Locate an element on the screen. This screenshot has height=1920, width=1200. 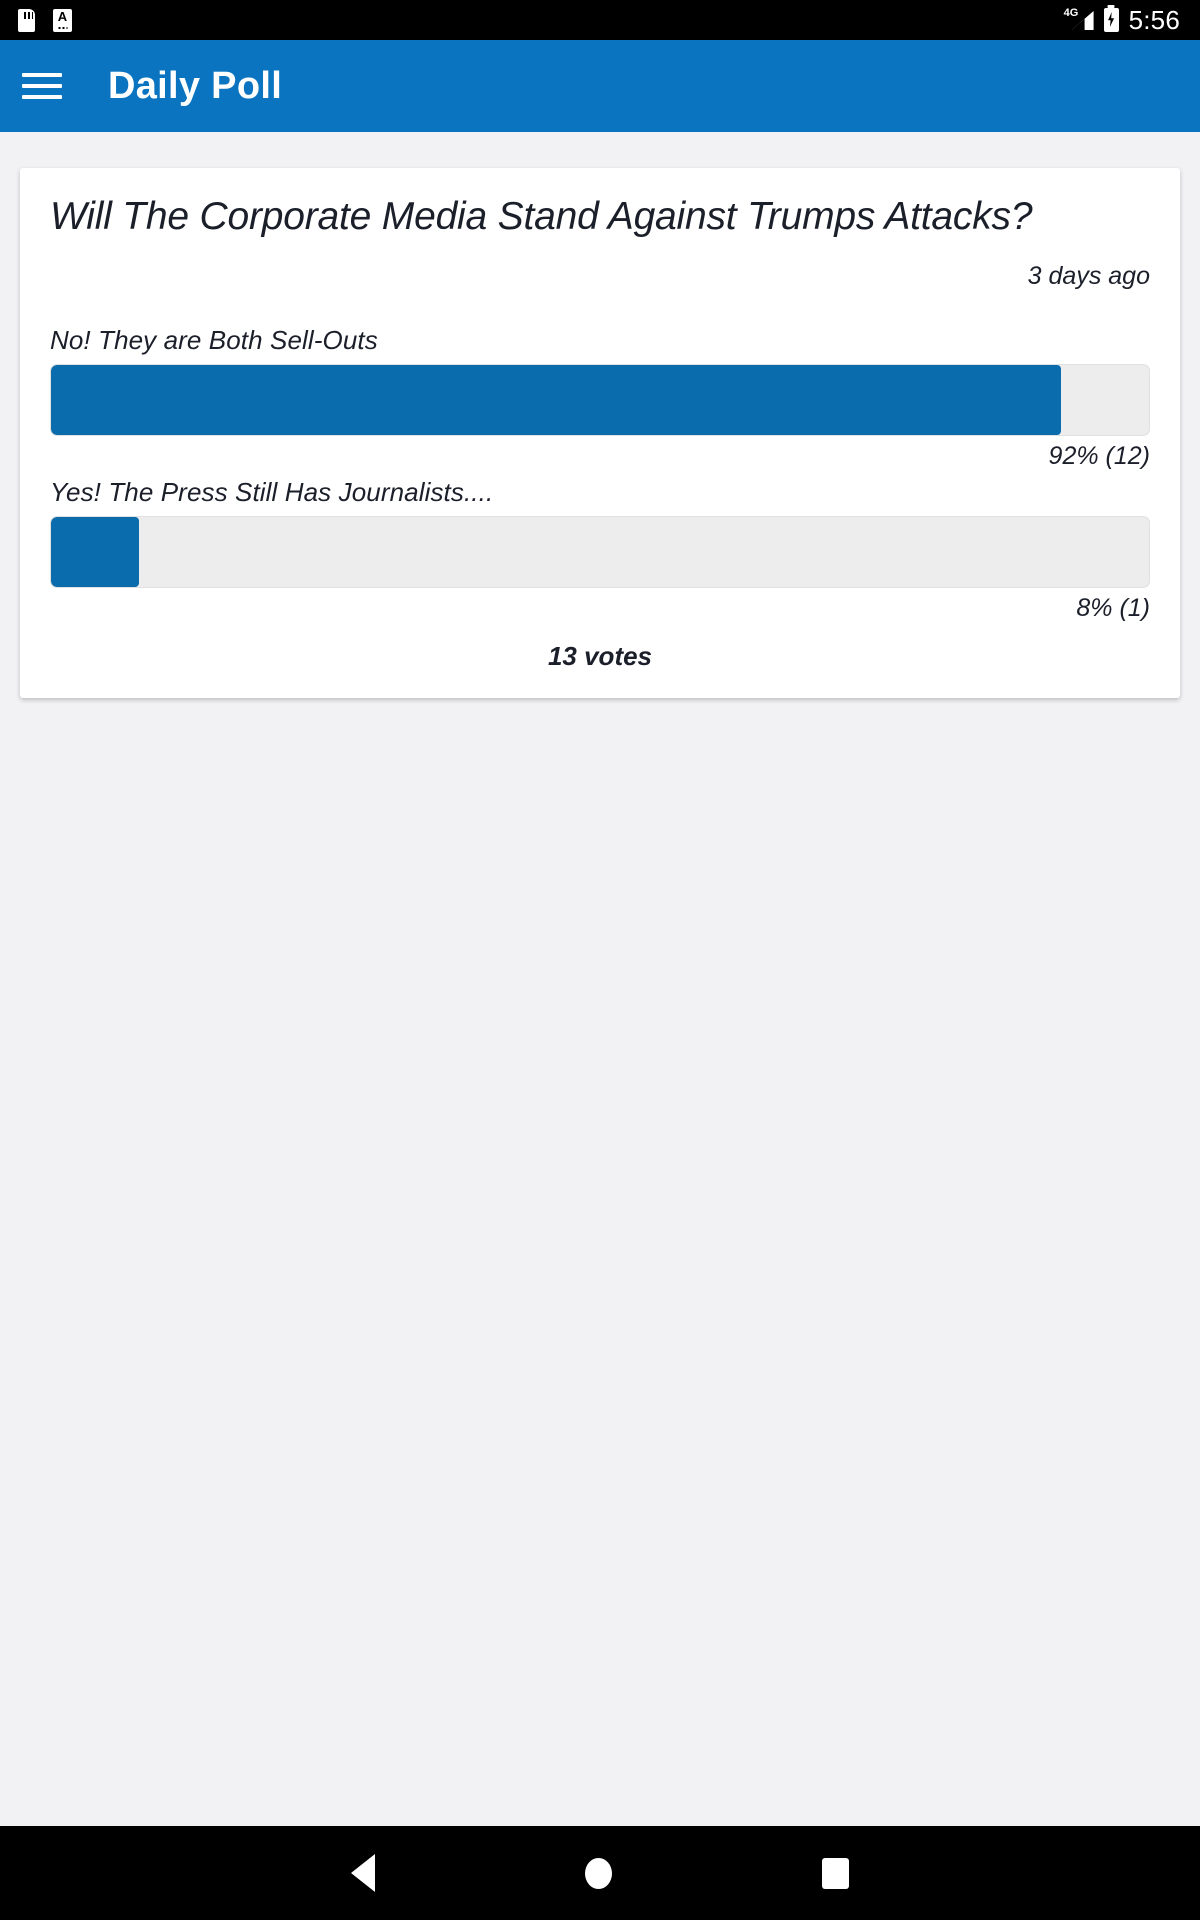
network-type-label: 4G is located at coordinates (1071, 13).